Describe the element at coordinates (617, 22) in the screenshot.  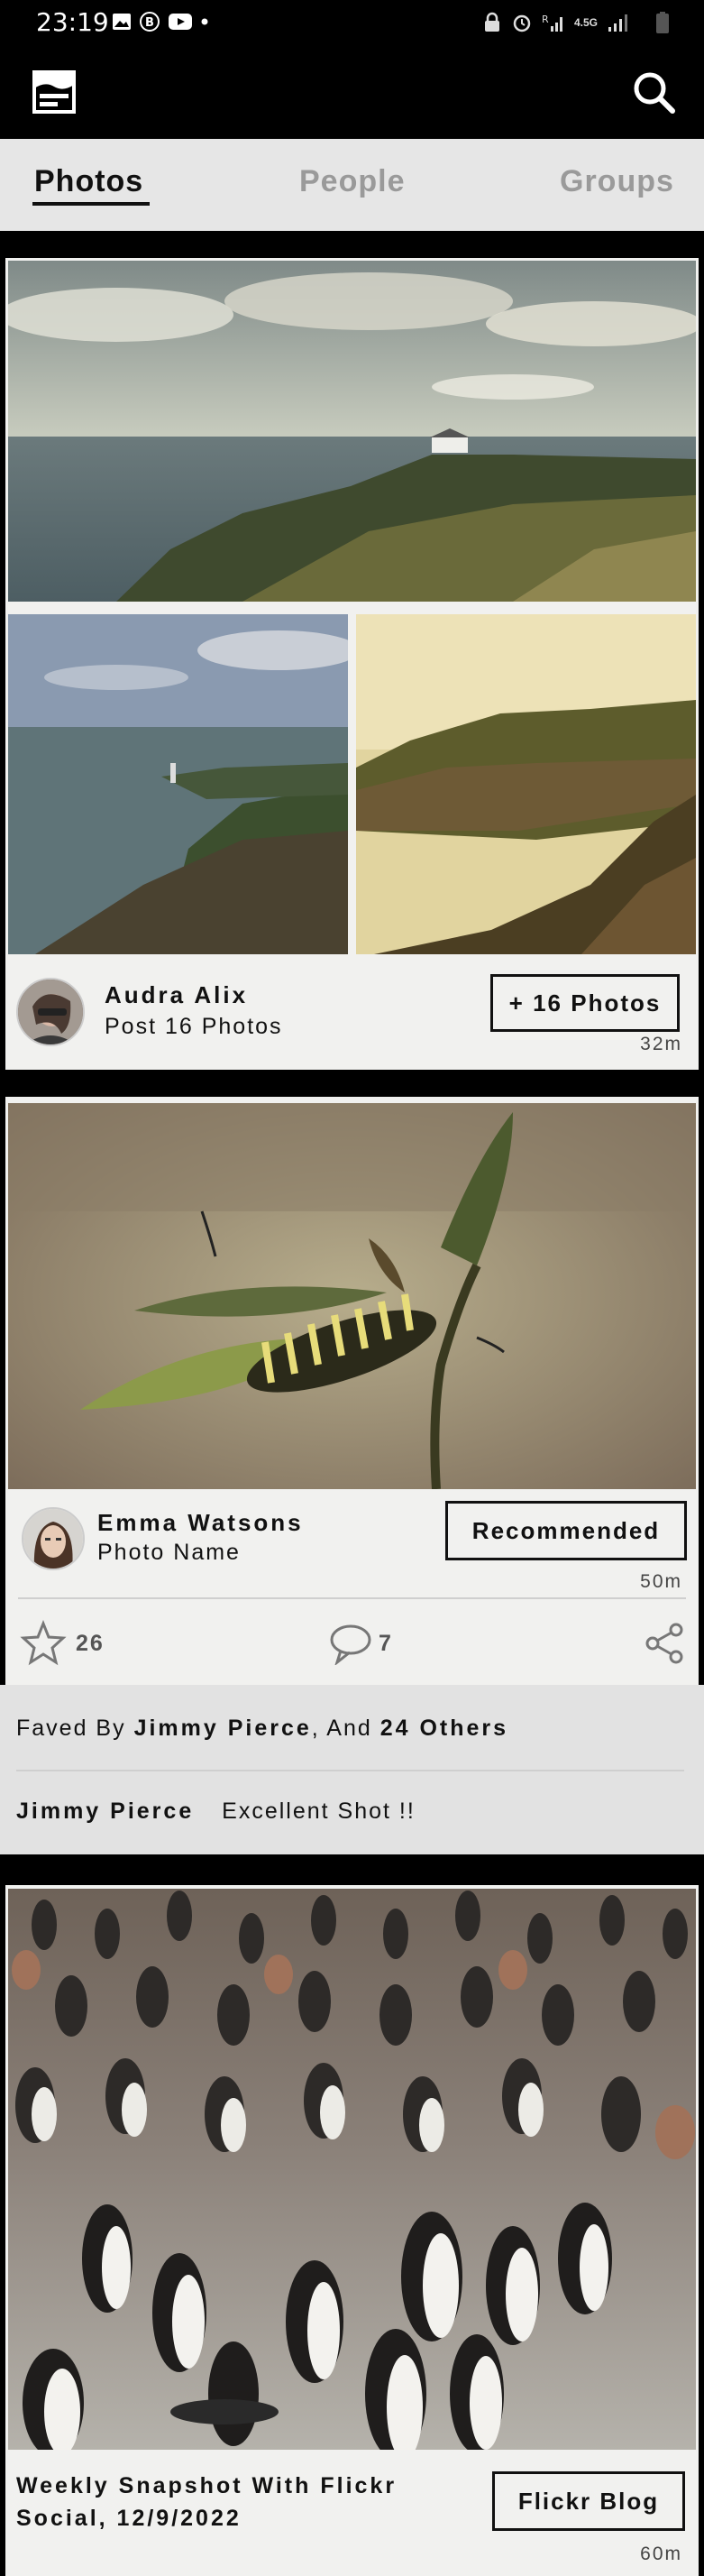
I see `signal-bars-icon` at that location.